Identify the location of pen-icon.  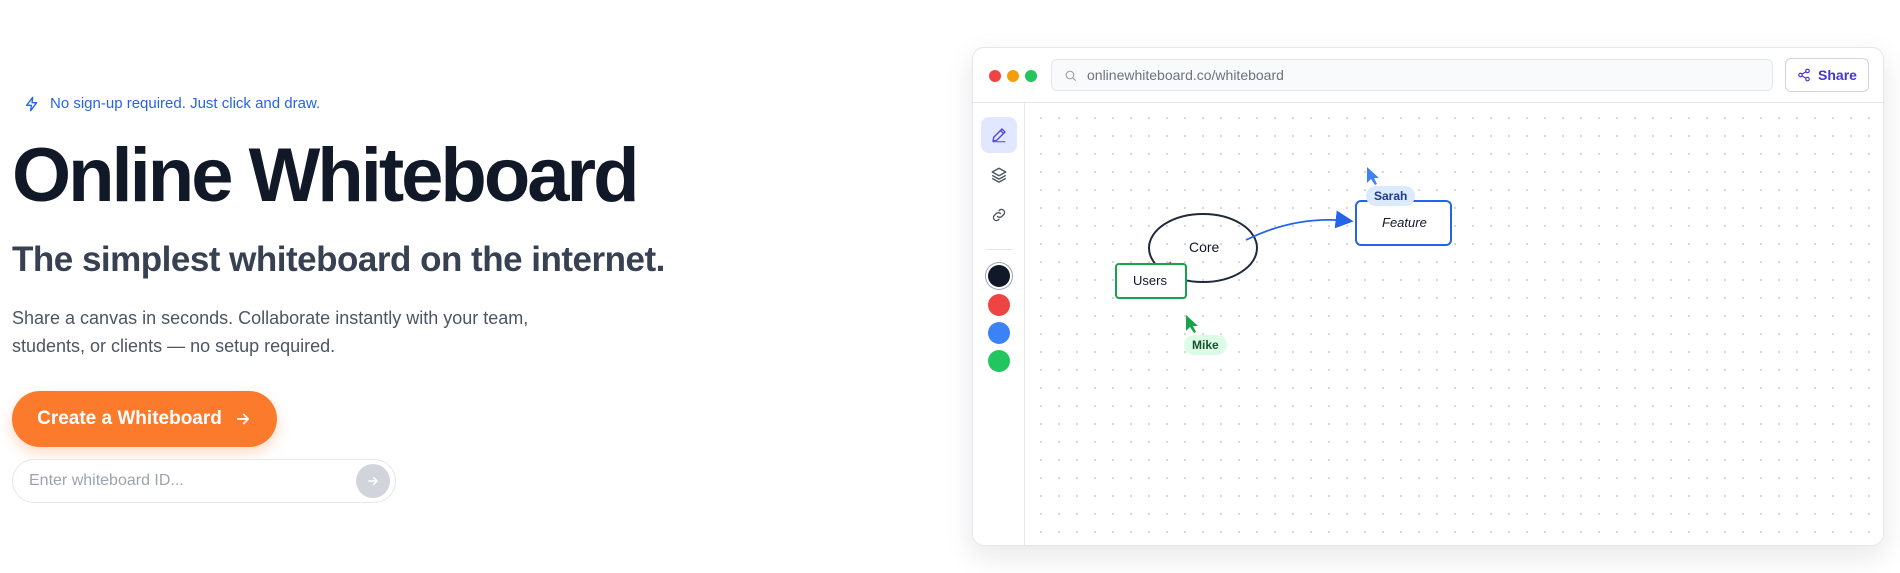
(999, 135).